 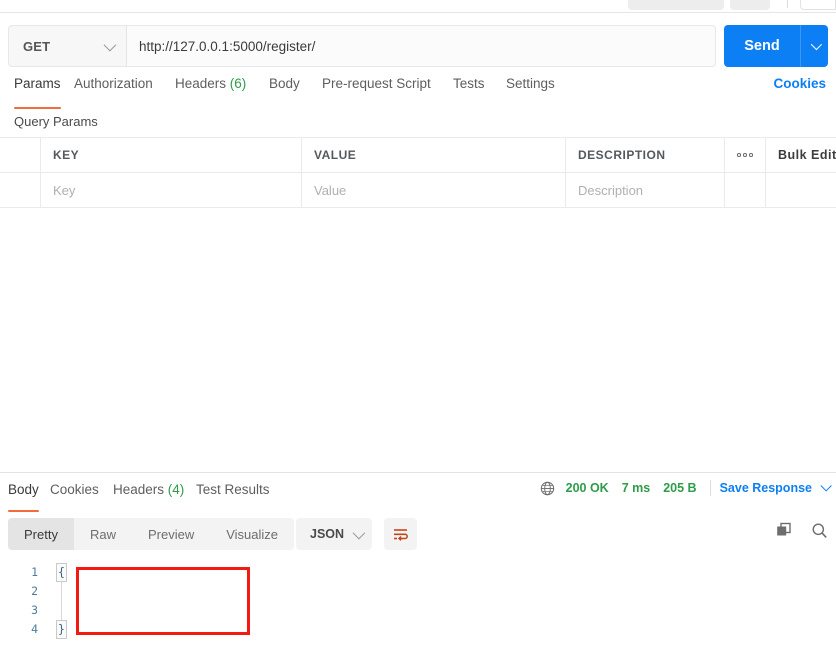 I want to click on tab-headers: Headers (6), so click(x=210, y=90).